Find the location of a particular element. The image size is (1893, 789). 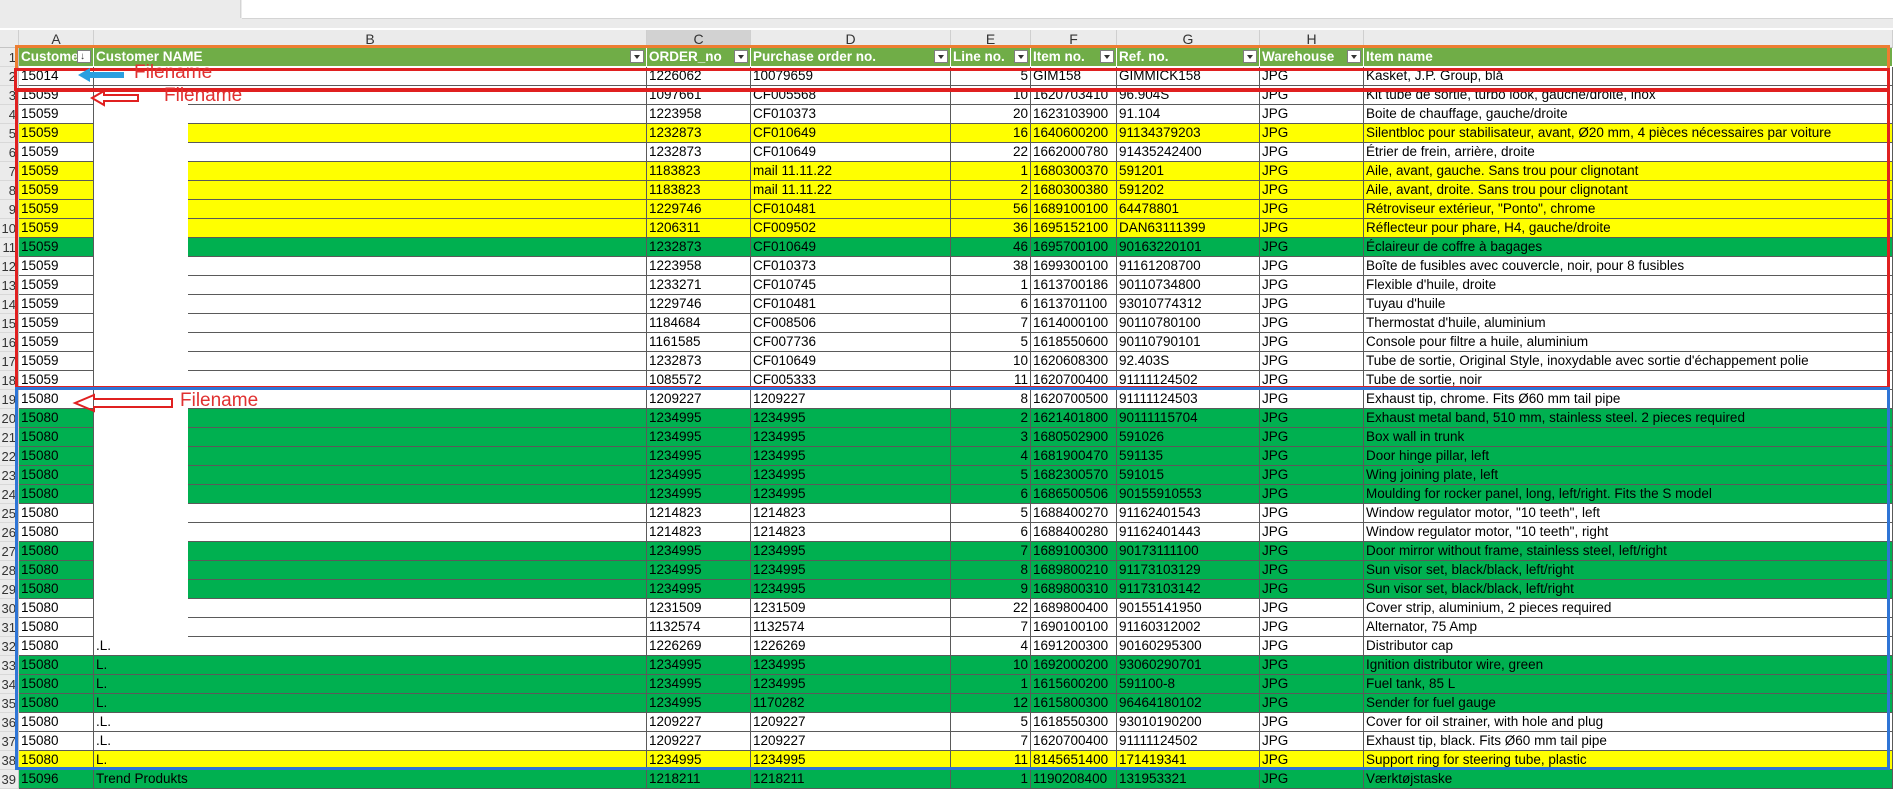

cell-item-no: 1613701100 is located at coordinates (1074, 304).